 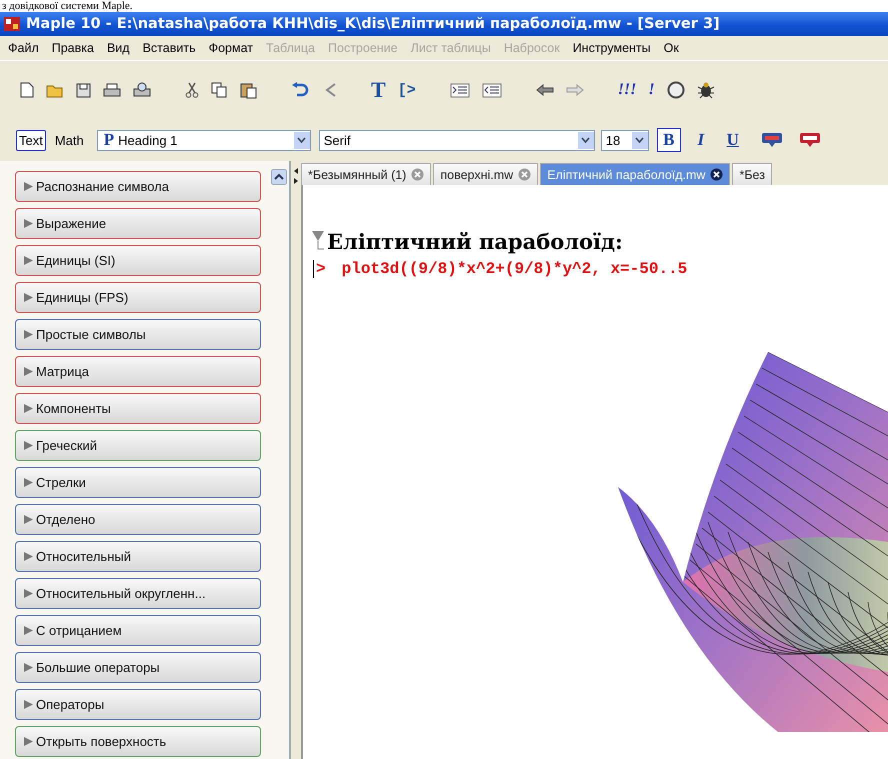 What do you see at coordinates (138, 667) in the screenshot?
I see `palette-button: Большие операторы` at bounding box center [138, 667].